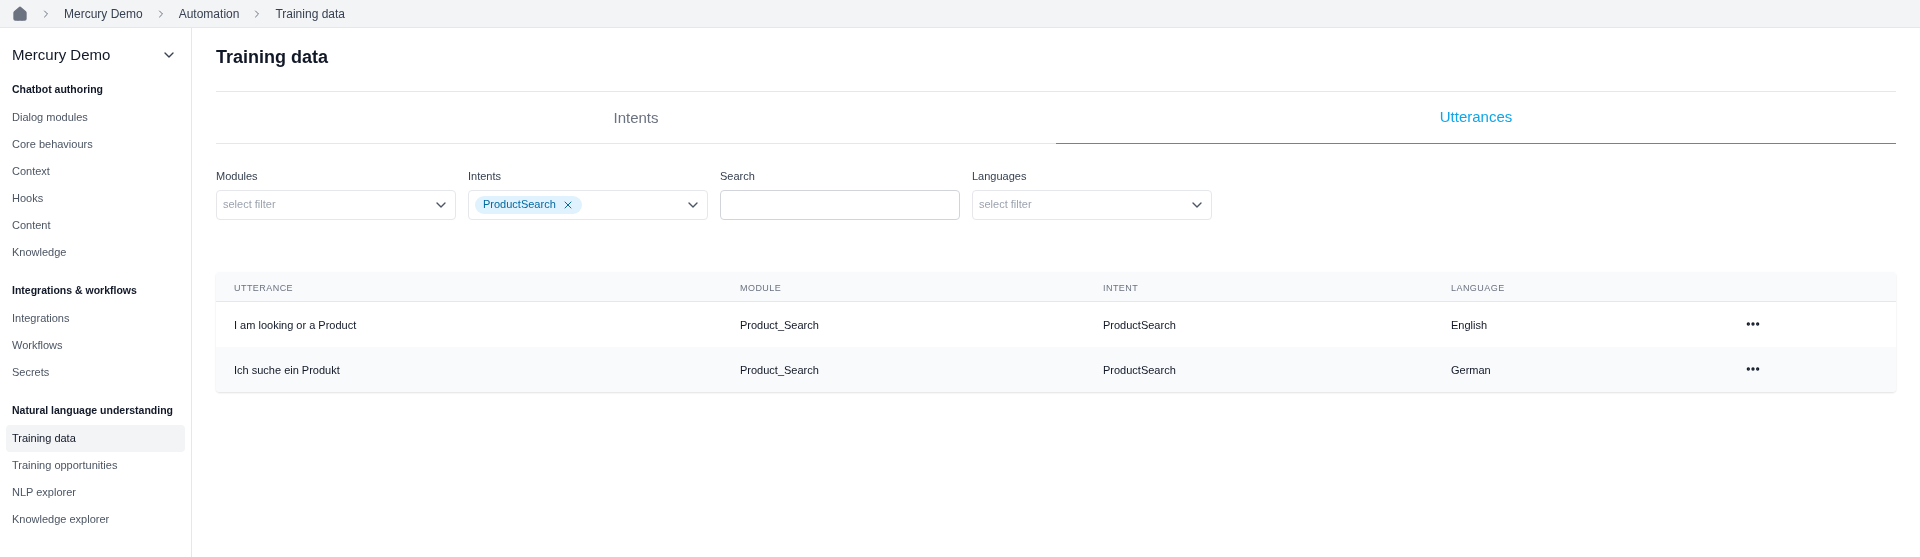 The width and height of the screenshot is (1920, 557). I want to click on breadcrumb-link: Automation, so click(209, 13).